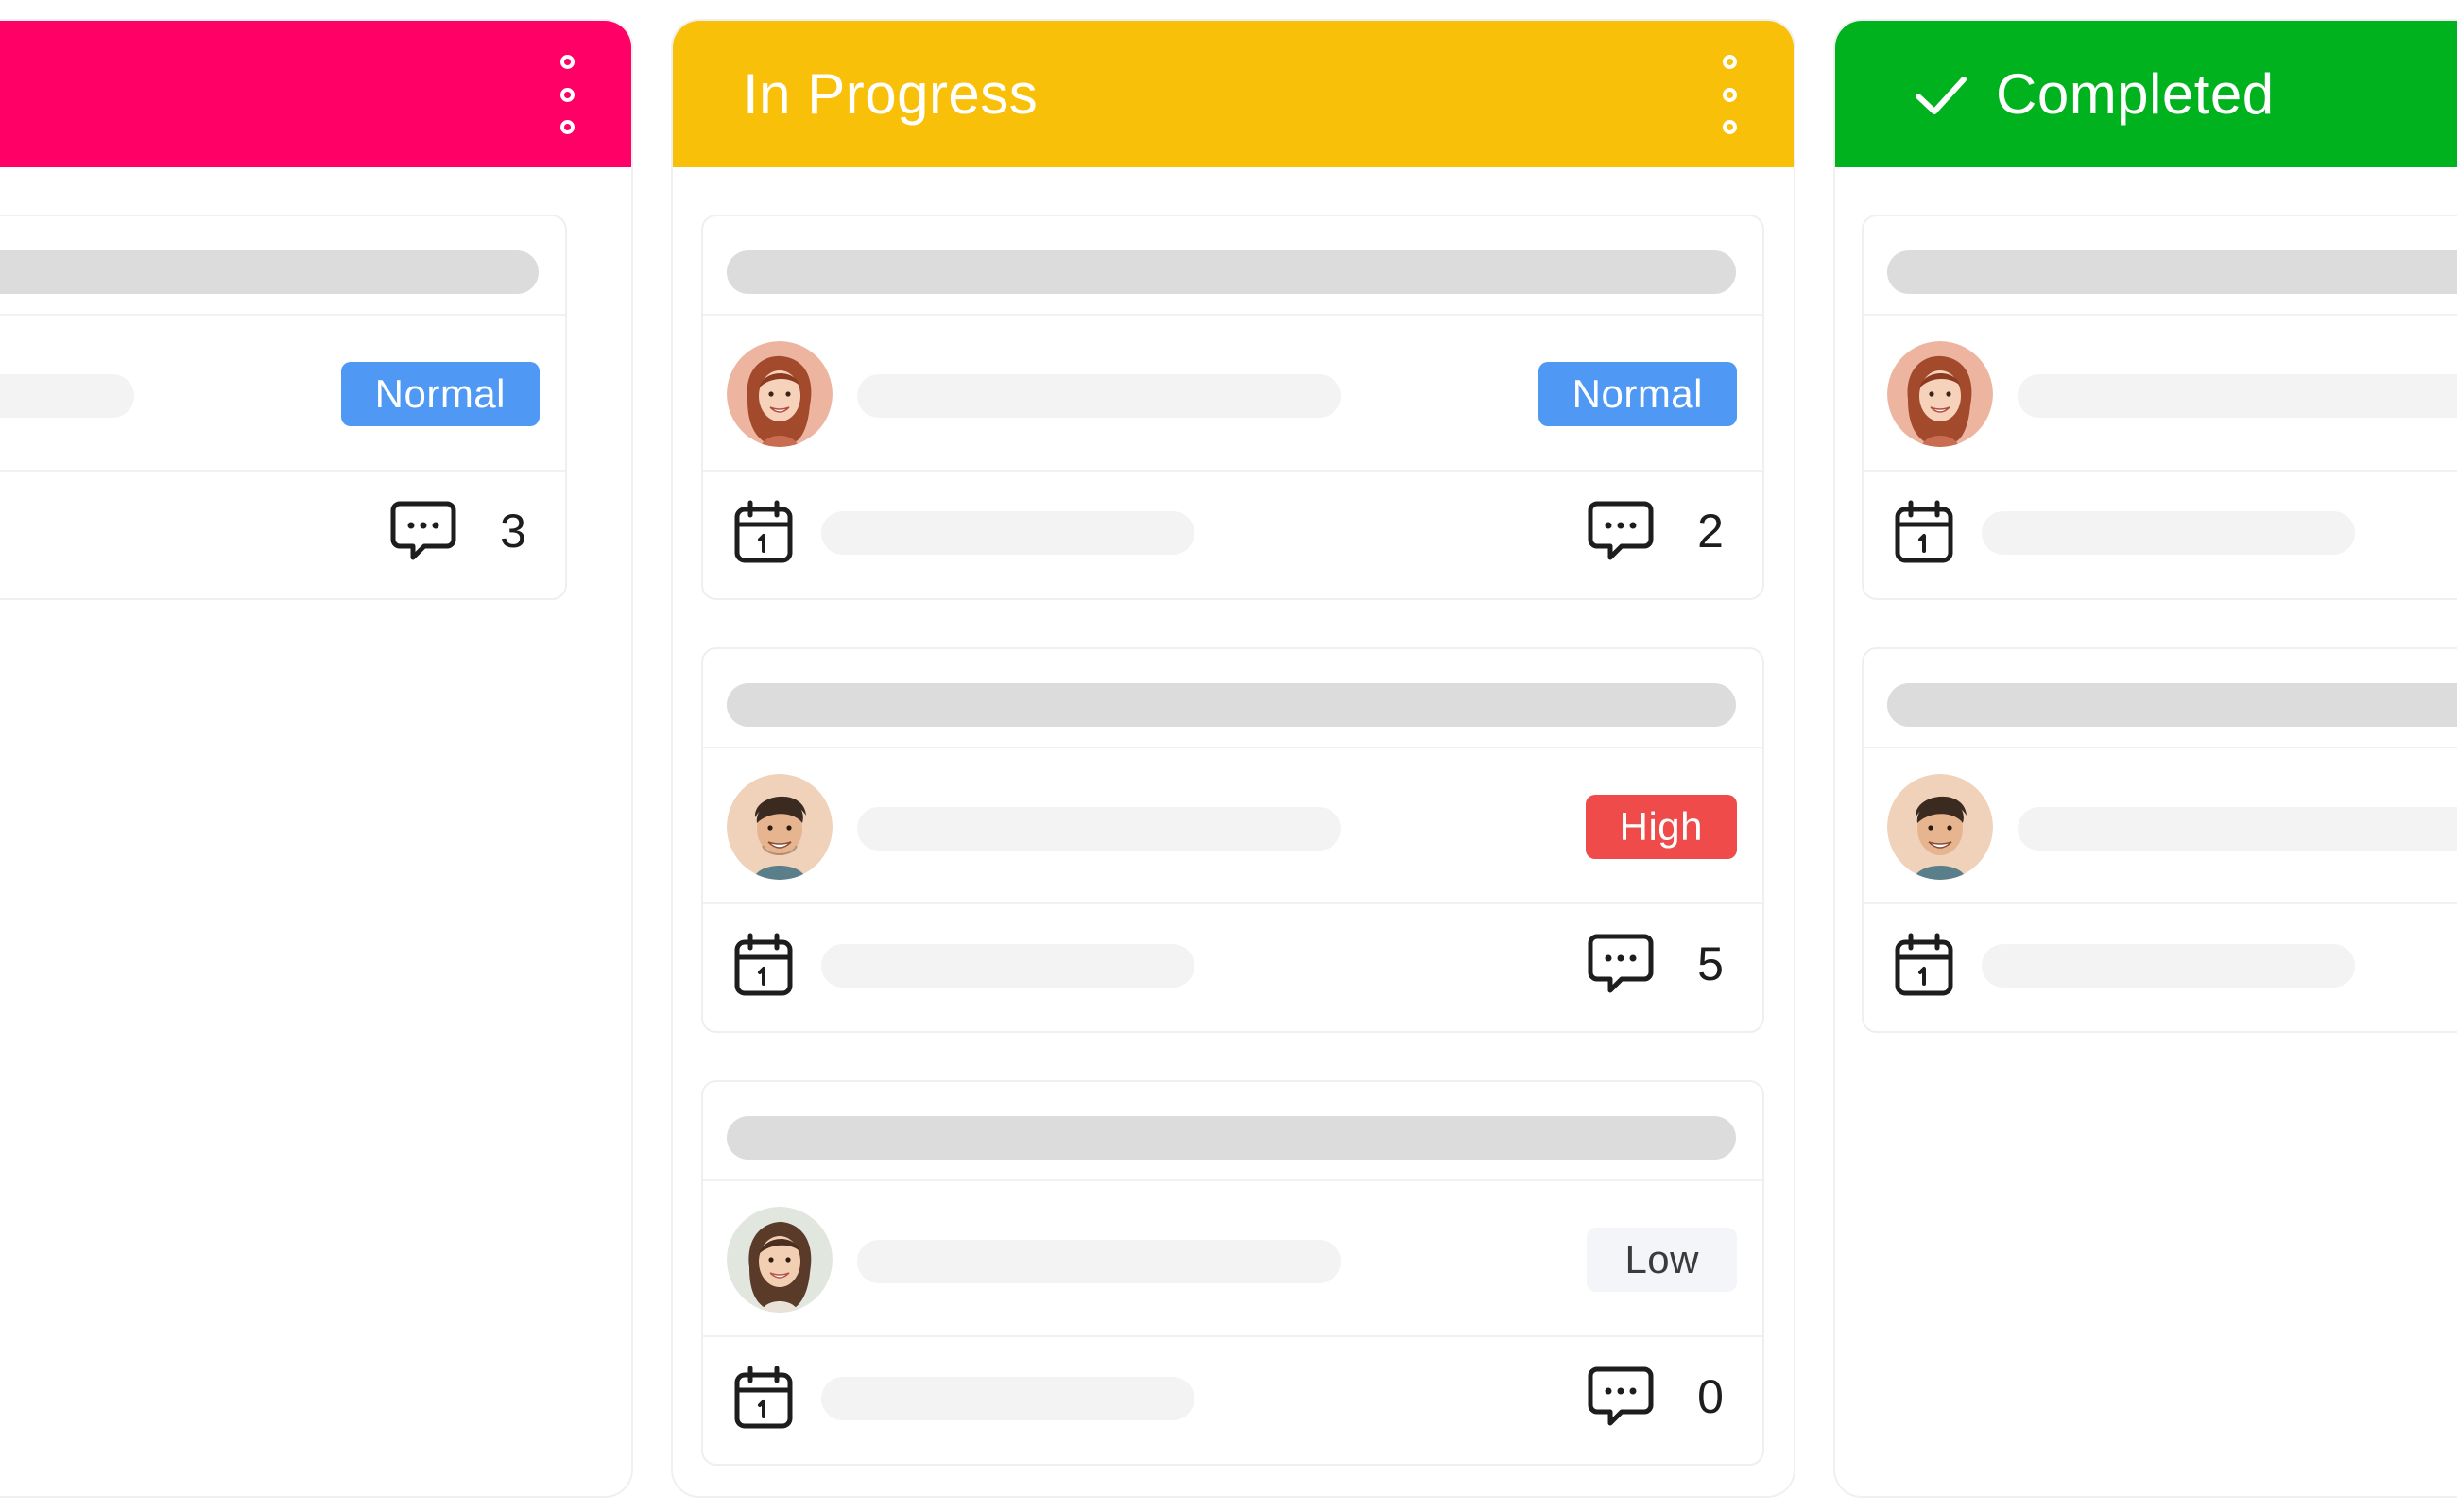 The width and height of the screenshot is (2457, 1512). What do you see at coordinates (1710, 963) in the screenshot?
I see `comment-count: 5` at bounding box center [1710, 963].